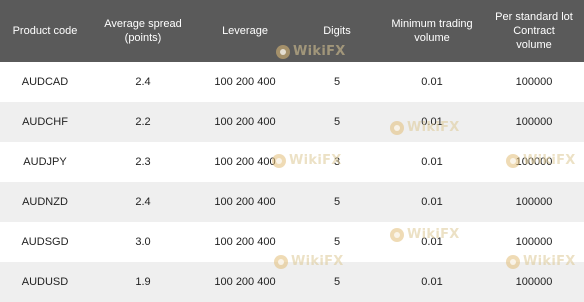 The height and width of the screenshot is (302, 584). I want to click on table-row: AUDCHF 2.2 100 200 400 5 0.01 100000, so click(292, 122).